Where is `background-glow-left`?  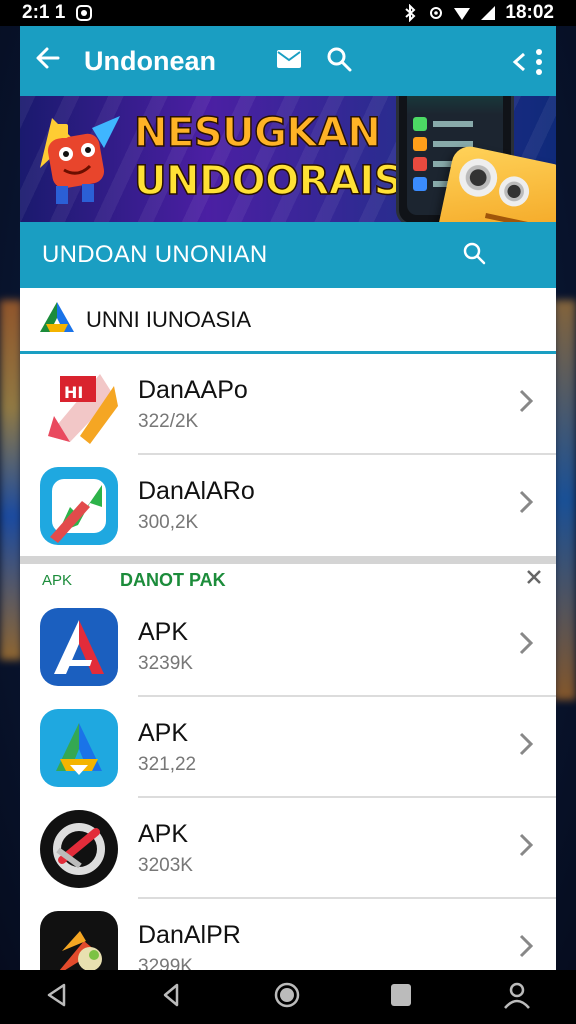 background-glow-left is located at coordinates (11, 480).